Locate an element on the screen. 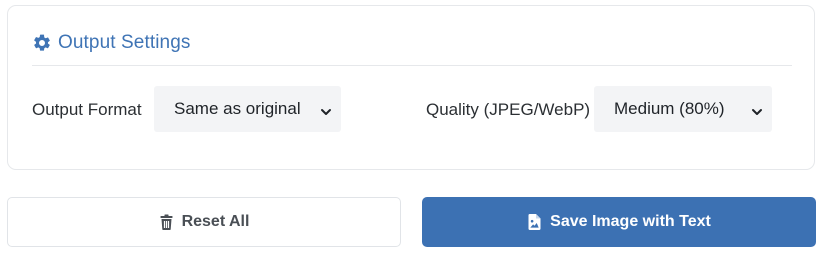  quality-label: Quality (JPEG/WebP) is located at coordinates (508, 109).